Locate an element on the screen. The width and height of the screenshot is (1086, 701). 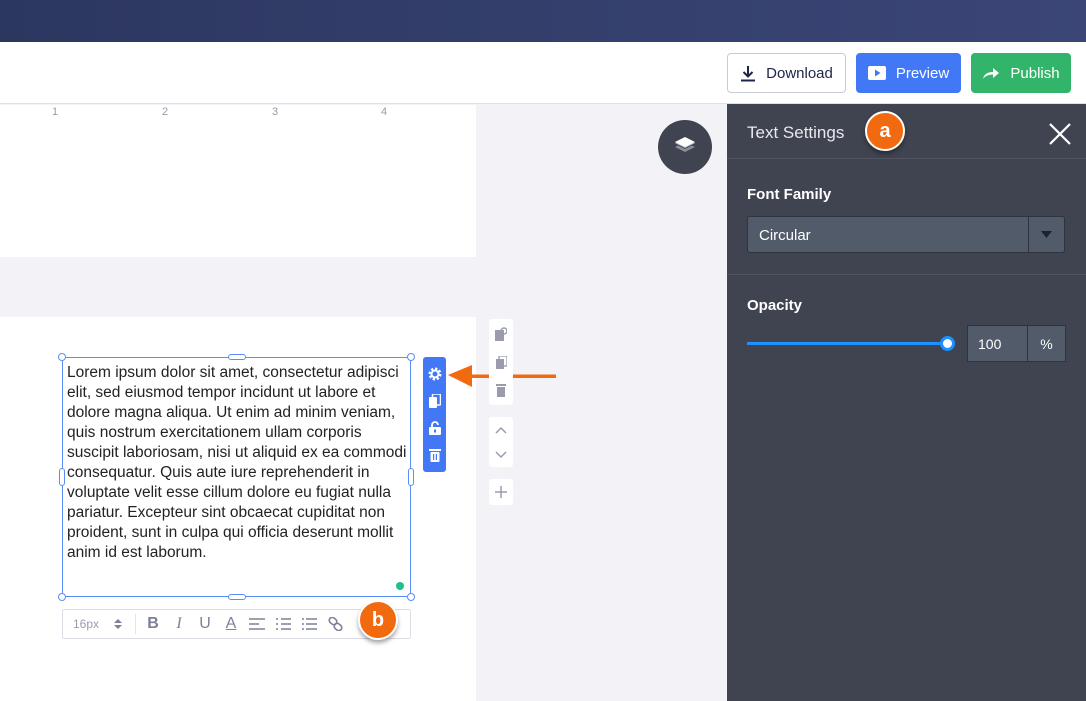
font-family-label: Font Family is located at coordinates (789, 194).